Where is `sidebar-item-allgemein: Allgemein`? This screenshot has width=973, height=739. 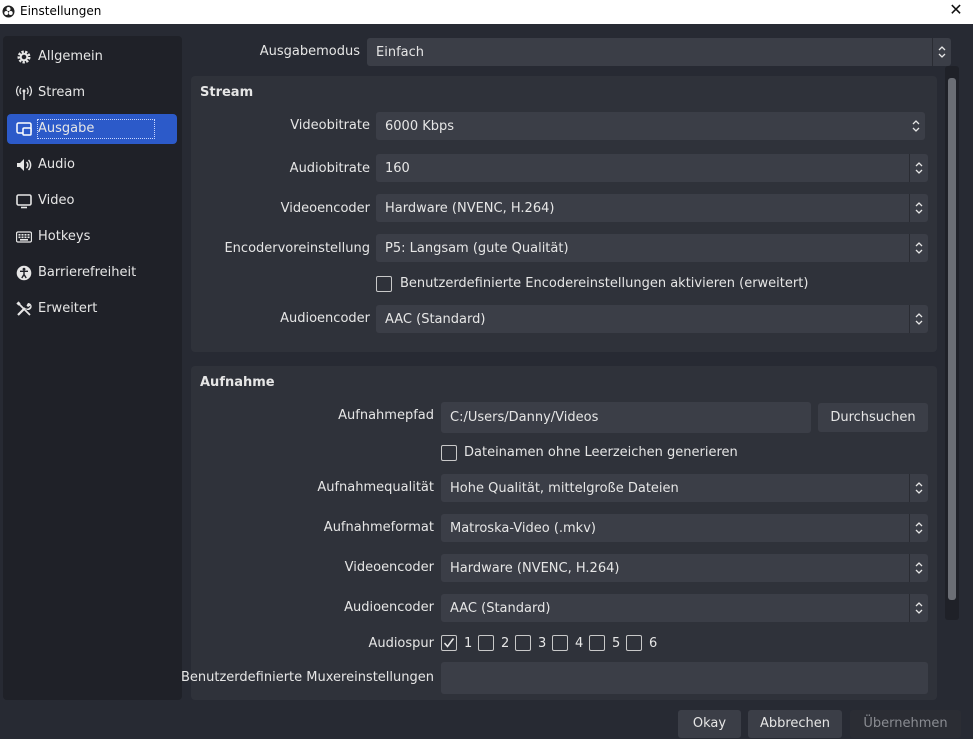
sidebar-item-allgemein: Allgemein is located at coordinates (92, 57).